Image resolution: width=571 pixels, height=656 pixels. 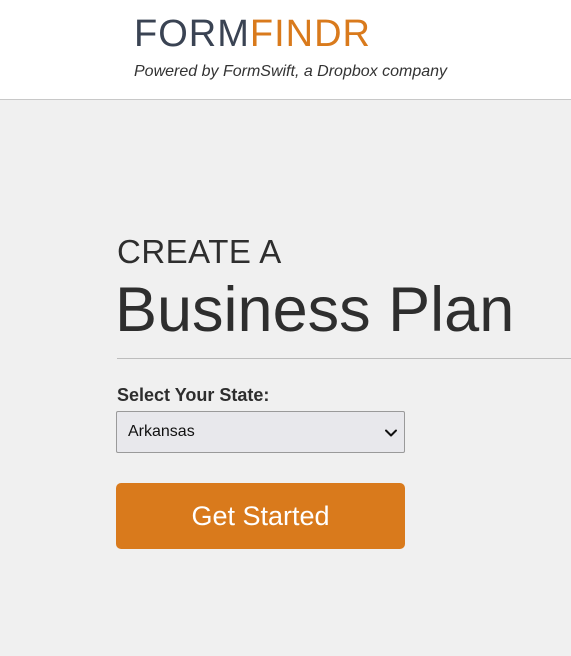 I want to click on state-select-label: Select Your State:, so click(x=193, y=395).